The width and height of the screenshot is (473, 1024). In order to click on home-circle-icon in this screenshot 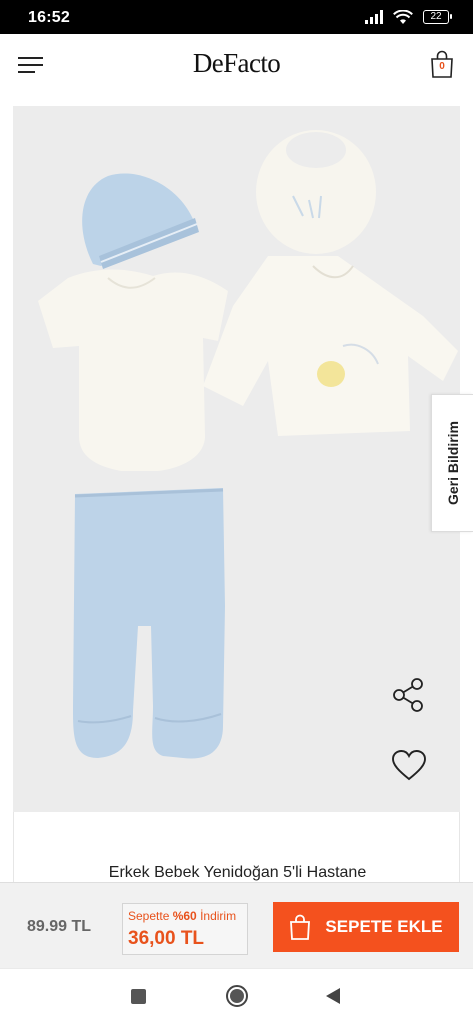, I will do `click(237, 996)`.